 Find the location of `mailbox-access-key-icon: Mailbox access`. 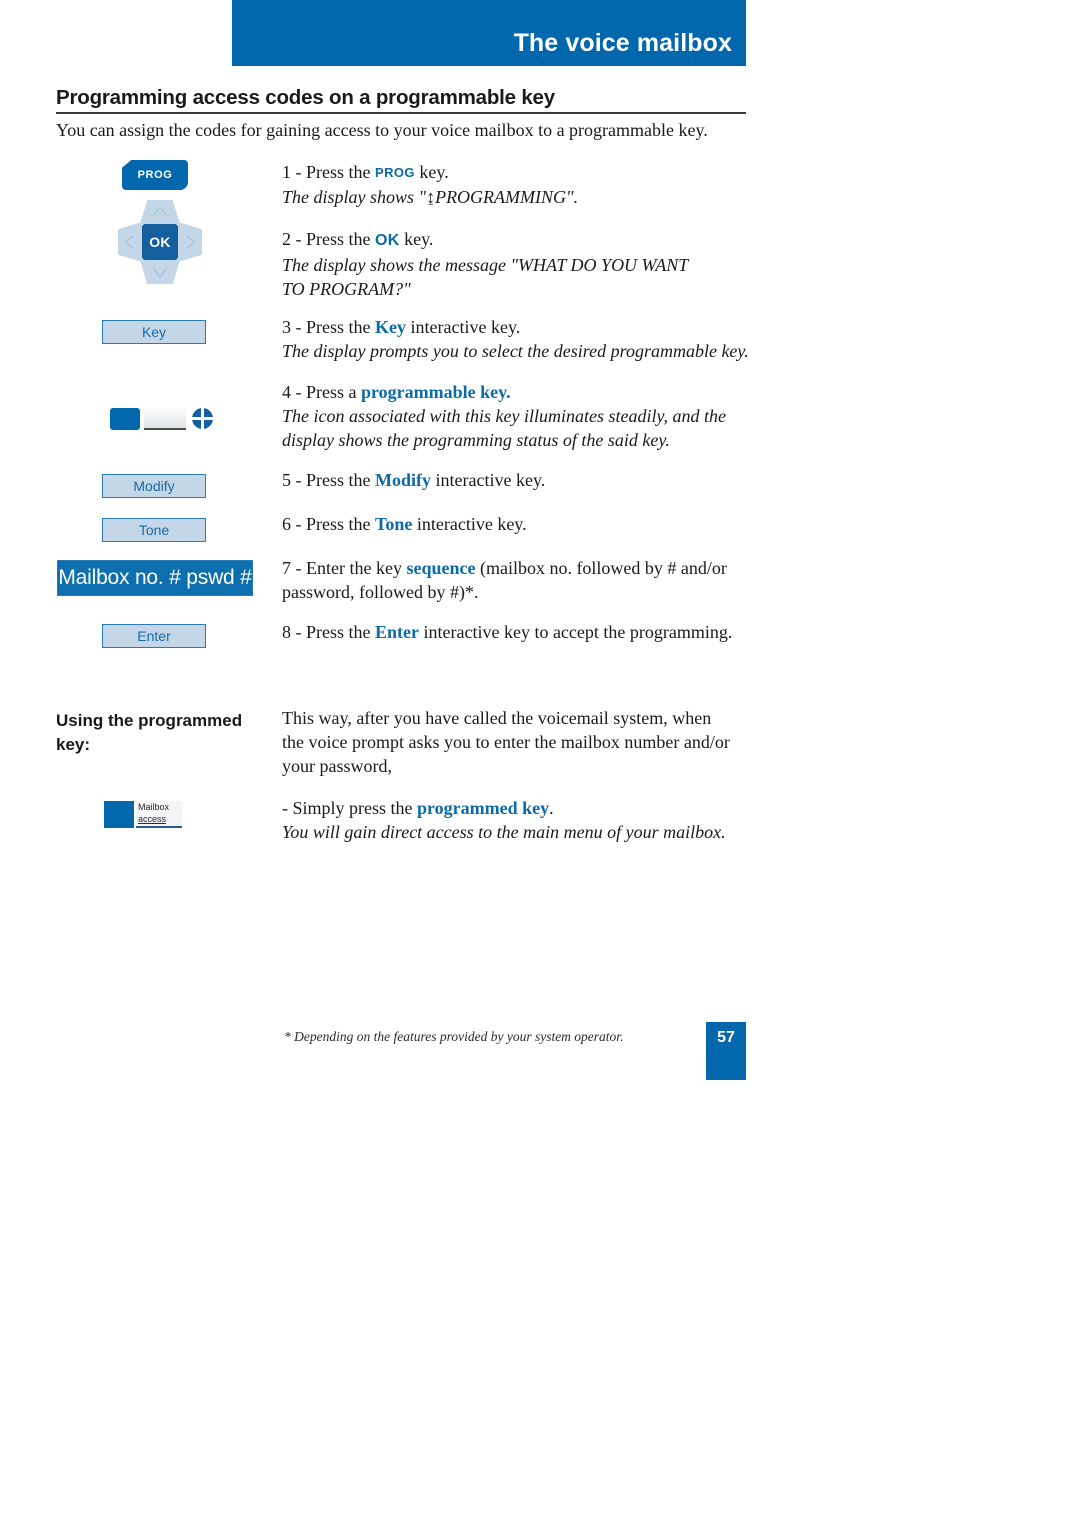

mailbox-access-key-icon: Mailbox access is located at coordinates (144, 815).